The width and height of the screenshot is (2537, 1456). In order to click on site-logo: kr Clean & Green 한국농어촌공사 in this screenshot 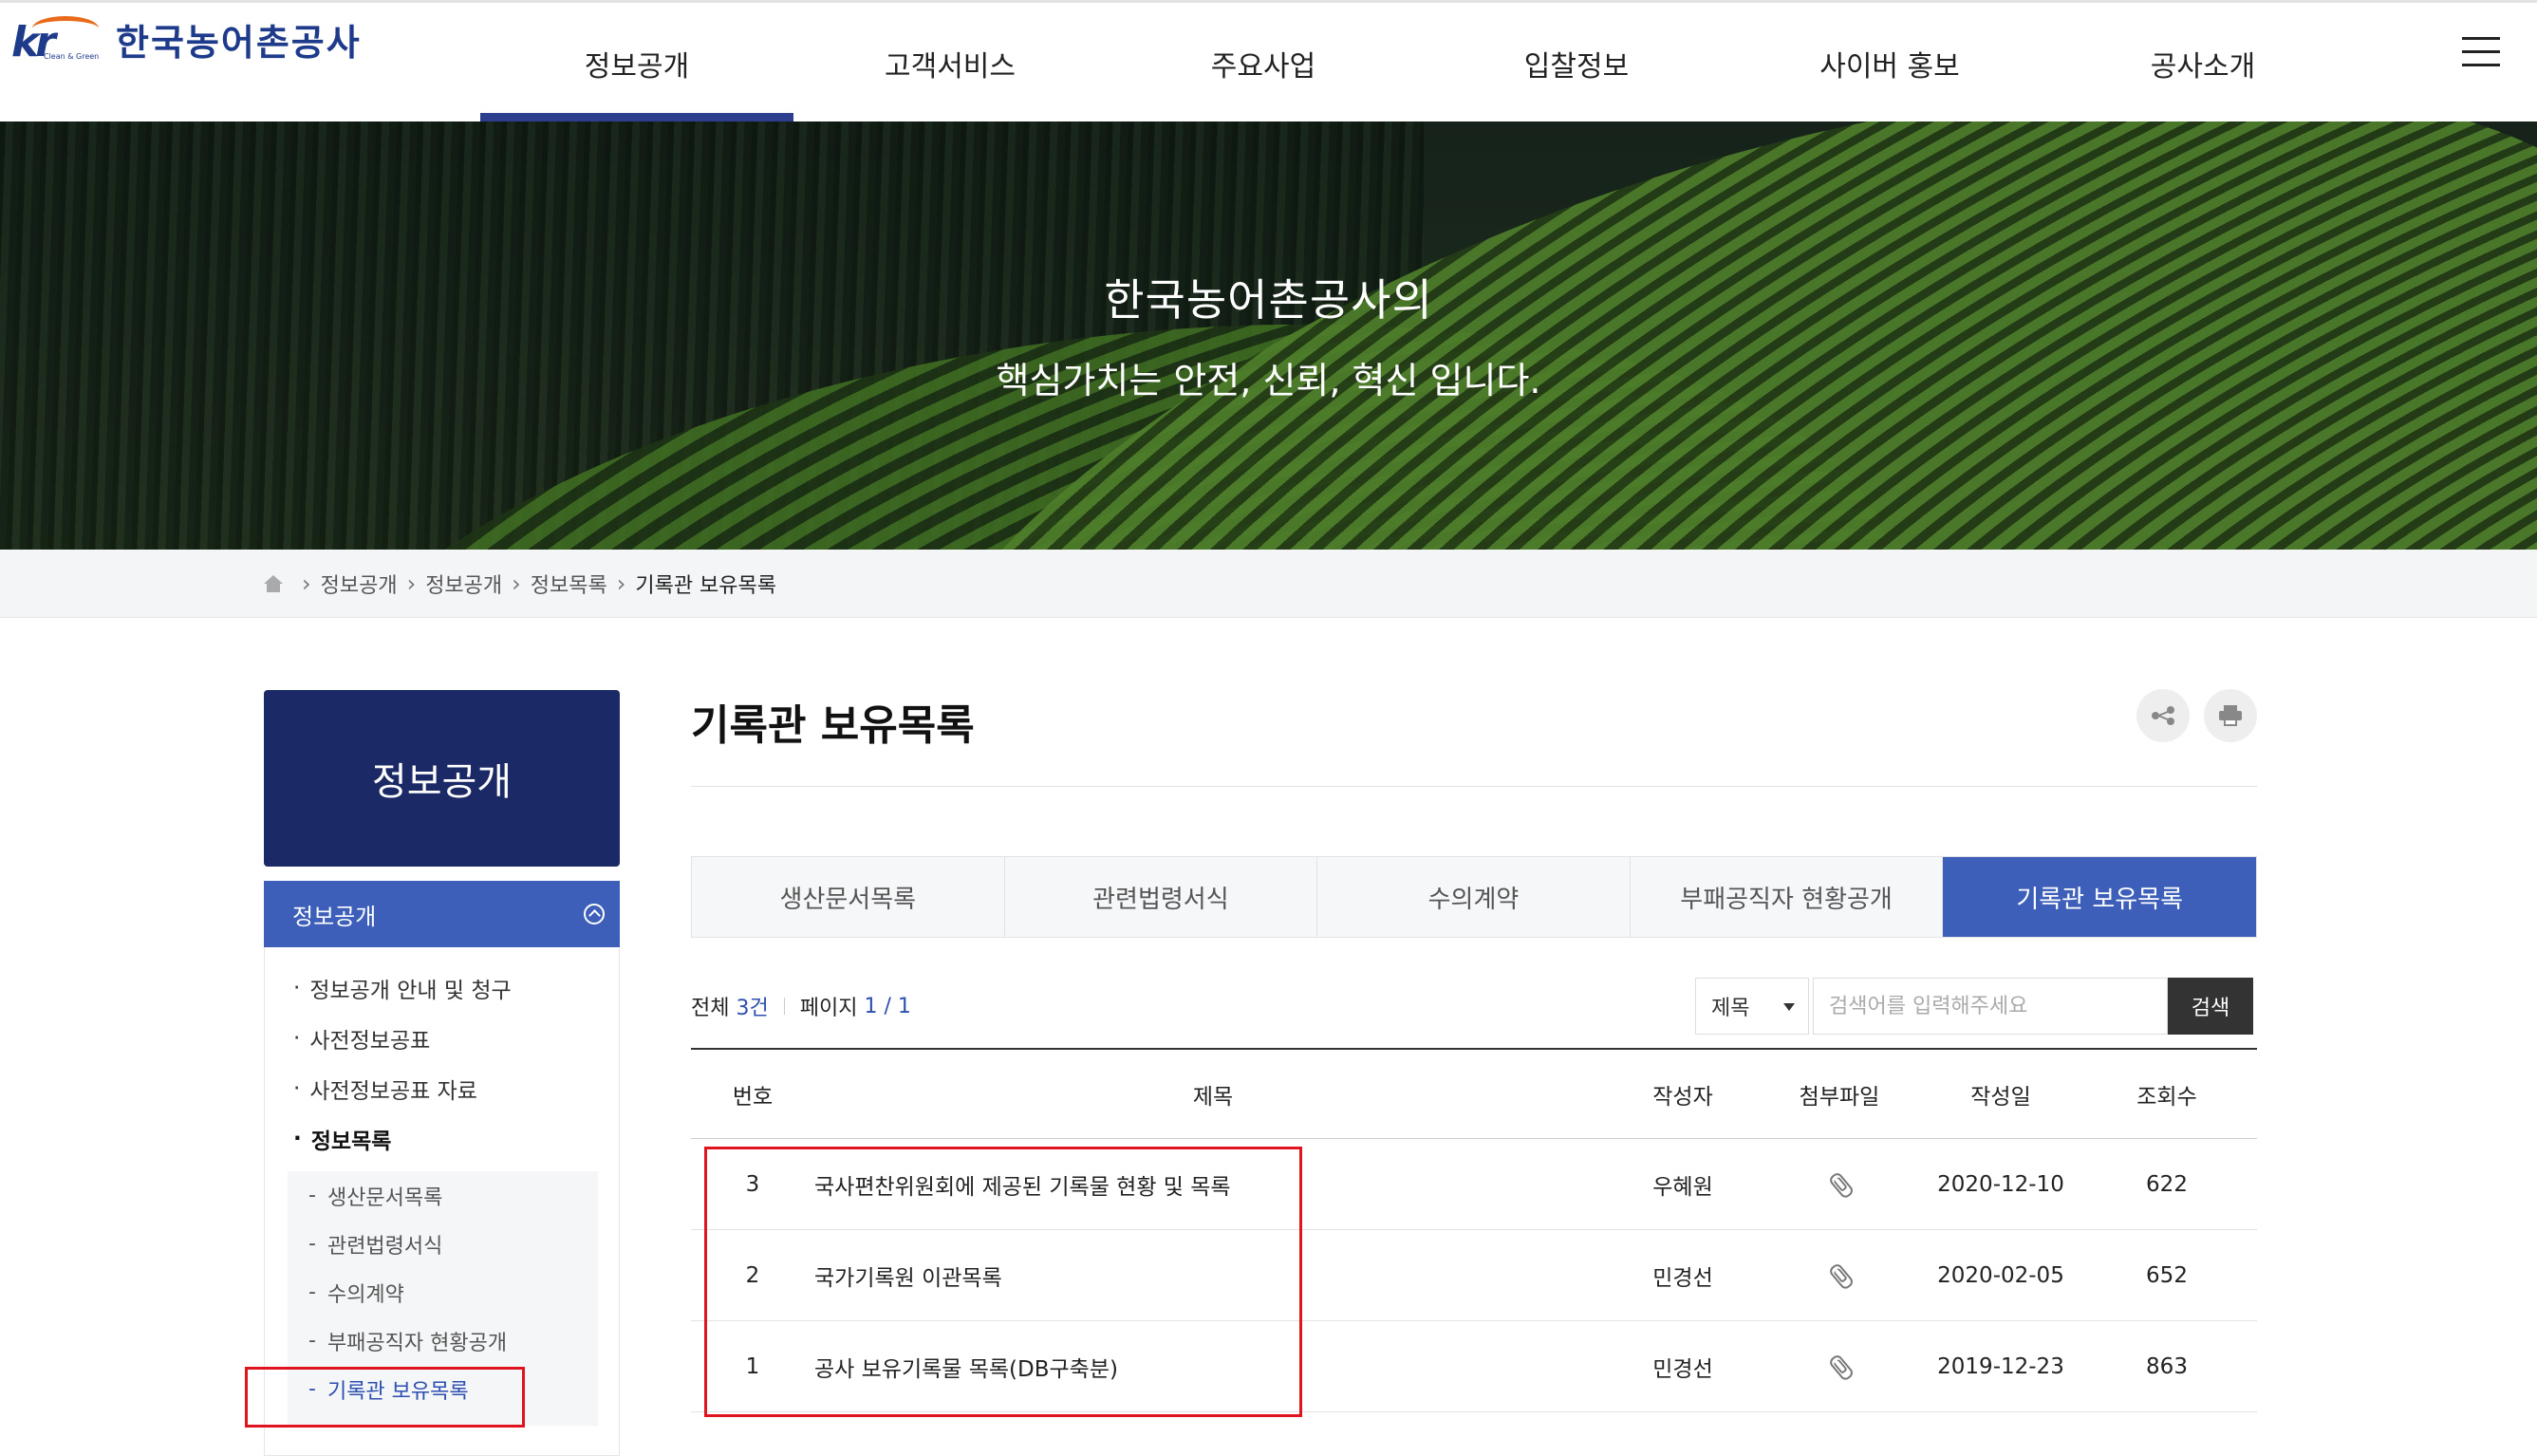, I will do `click(187, 38)`.